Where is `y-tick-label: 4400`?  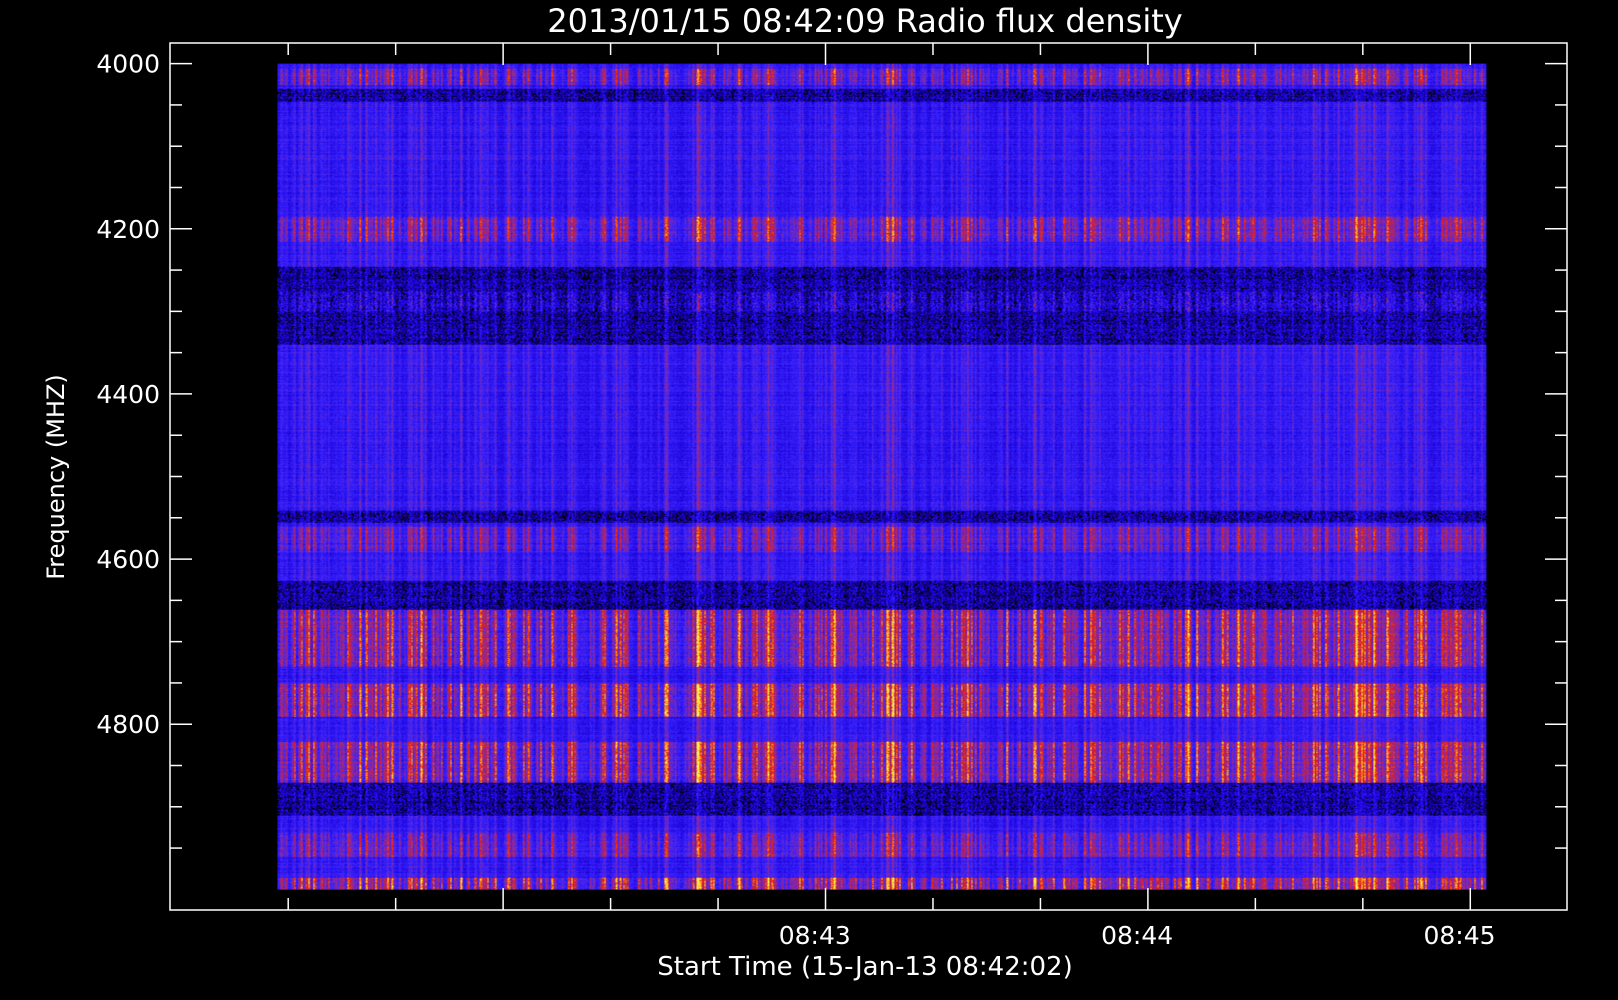
y-tick-label: 4400 is located at coordinates (128, 394).